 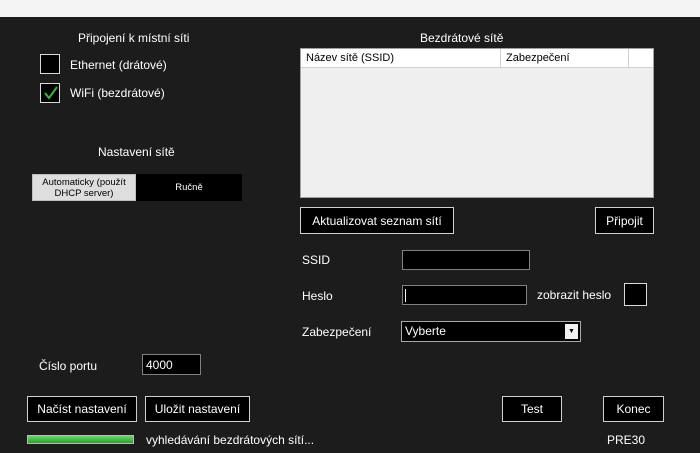 What do you see at coordinates (317, 296) in the screenshot?
I see `password-label: Heslo` at bounding box center [317, 296].